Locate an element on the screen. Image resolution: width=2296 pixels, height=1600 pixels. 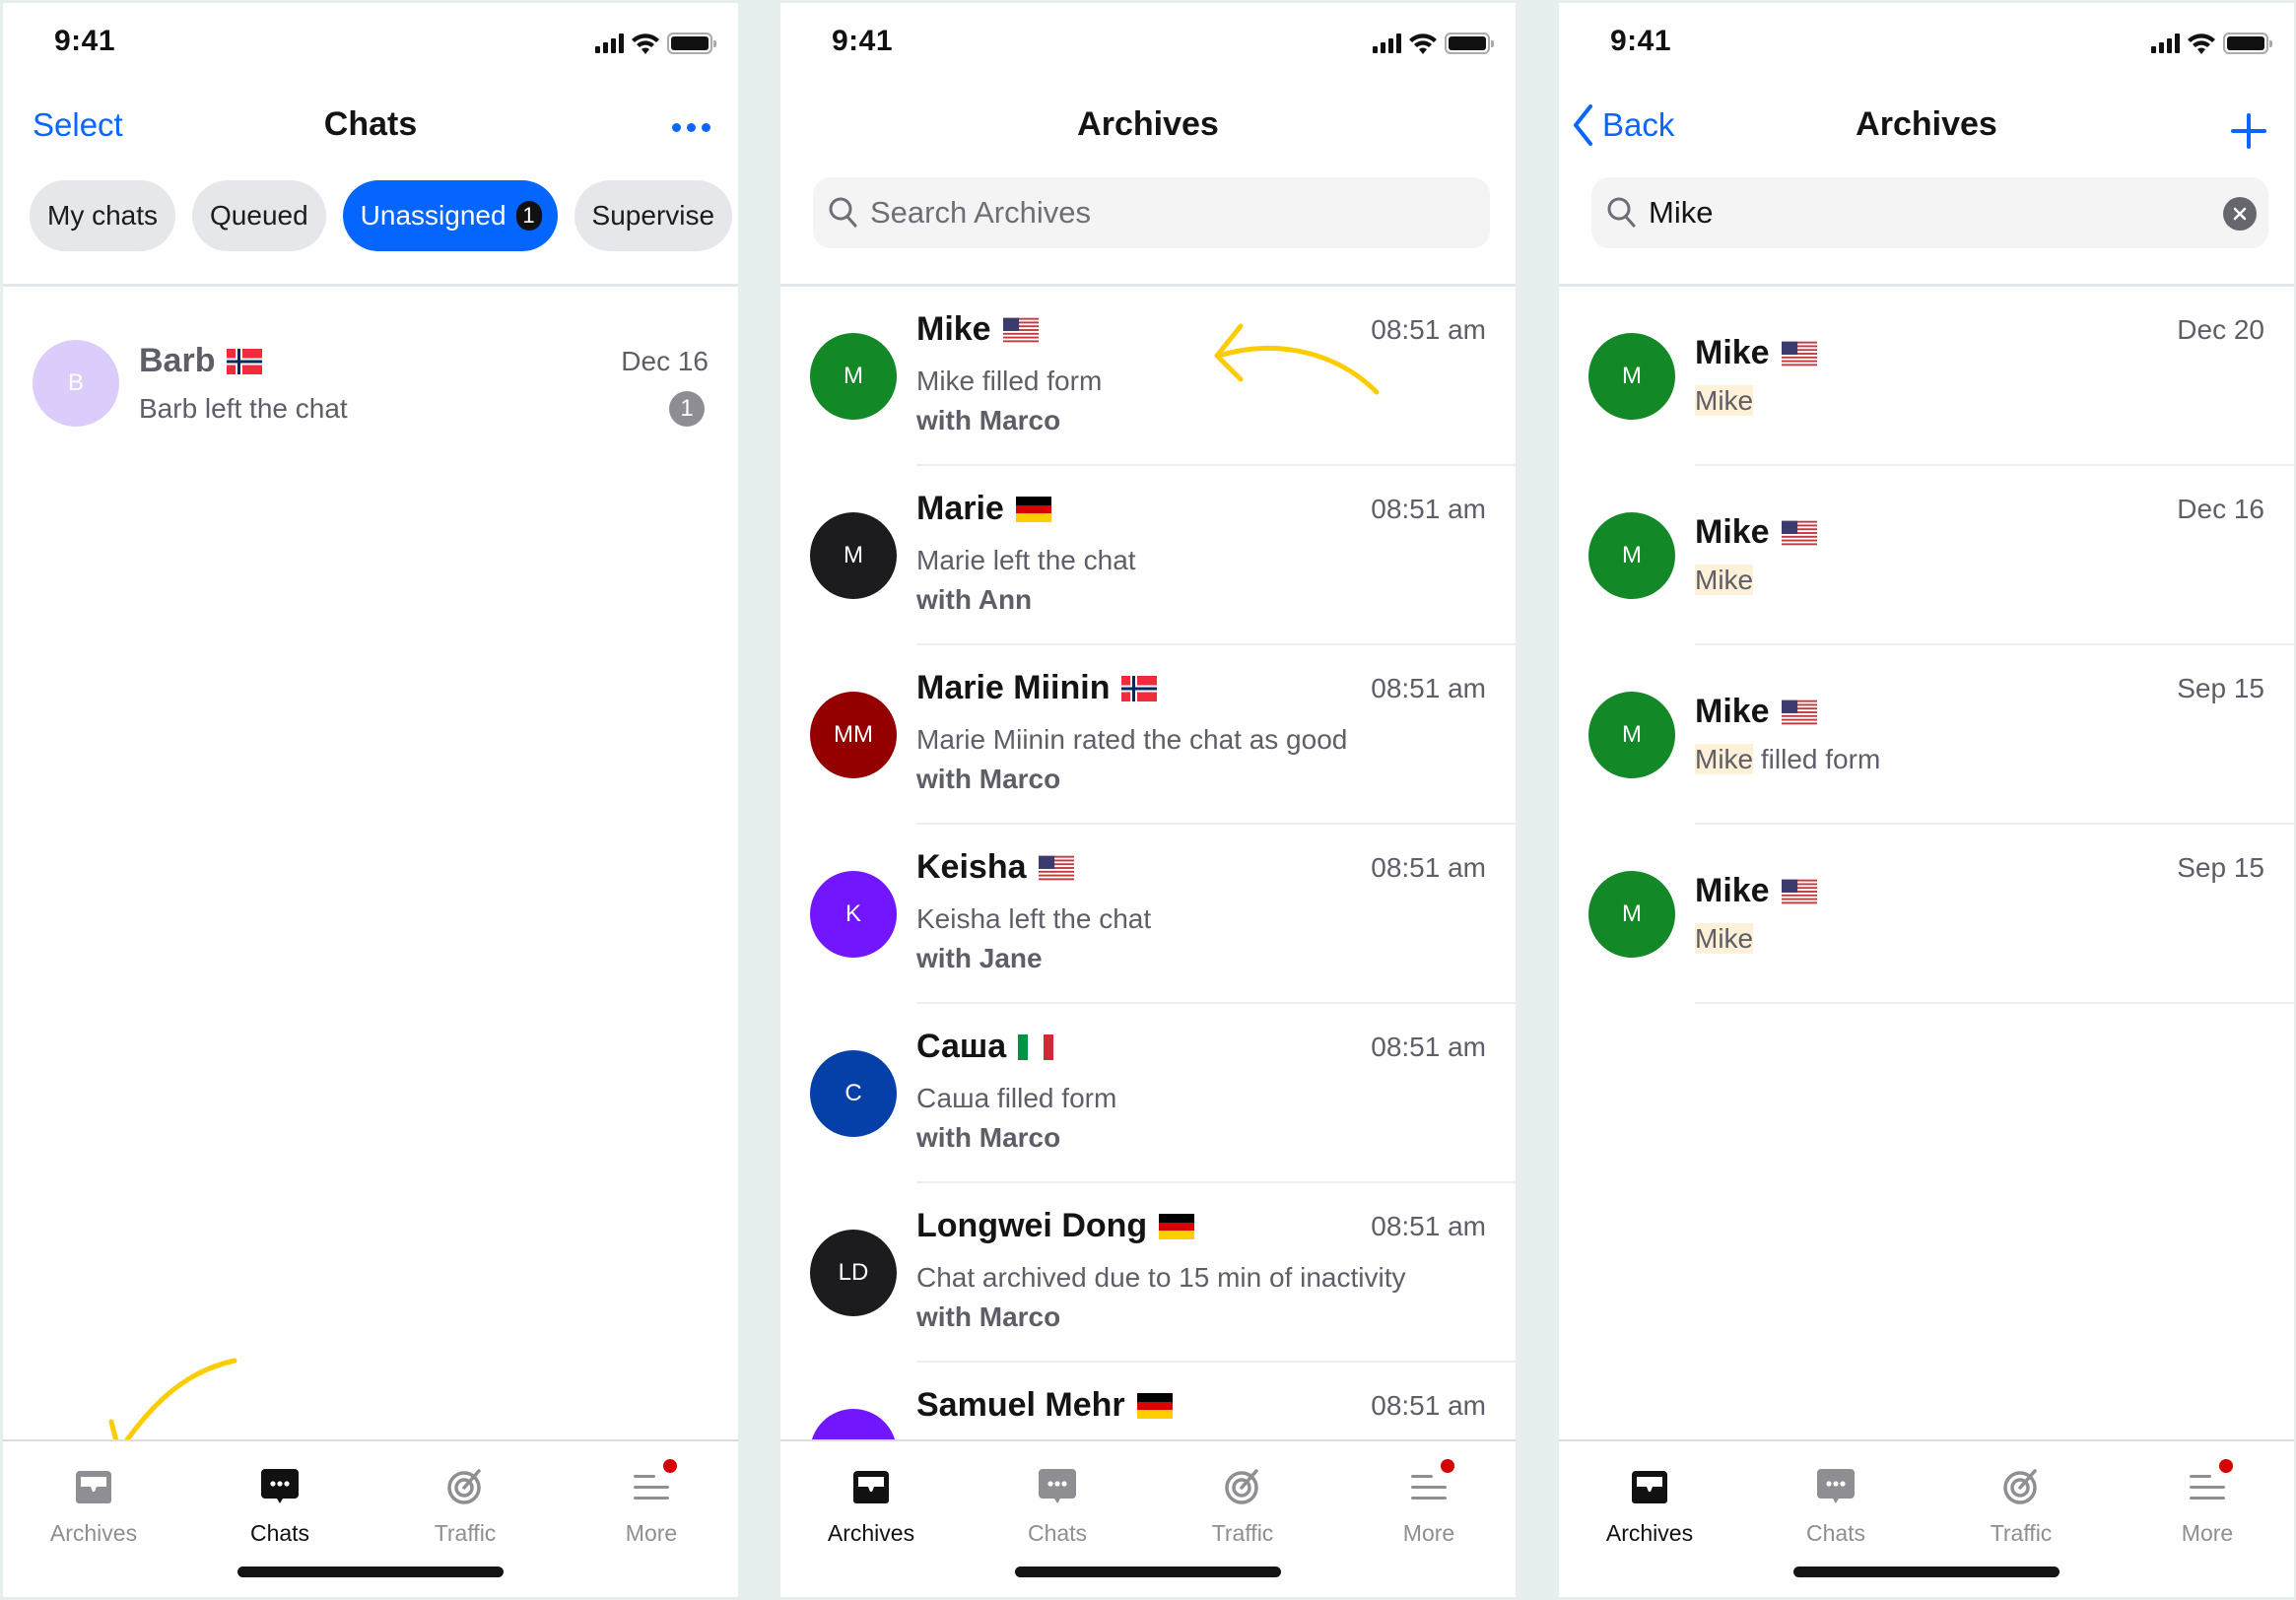
filter-unassigned: Unassigned 1 is located at coordinates (450, 215).